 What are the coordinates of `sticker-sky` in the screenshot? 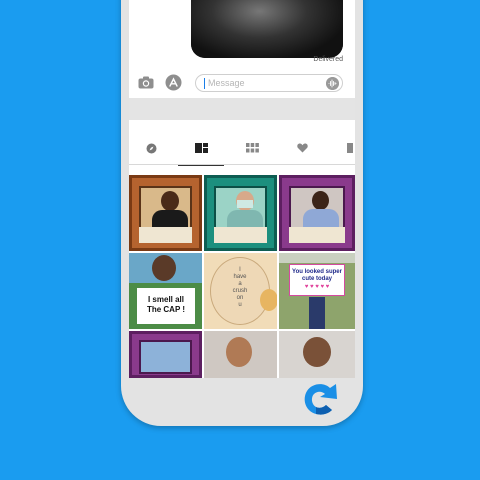 It's located at (317, 258).